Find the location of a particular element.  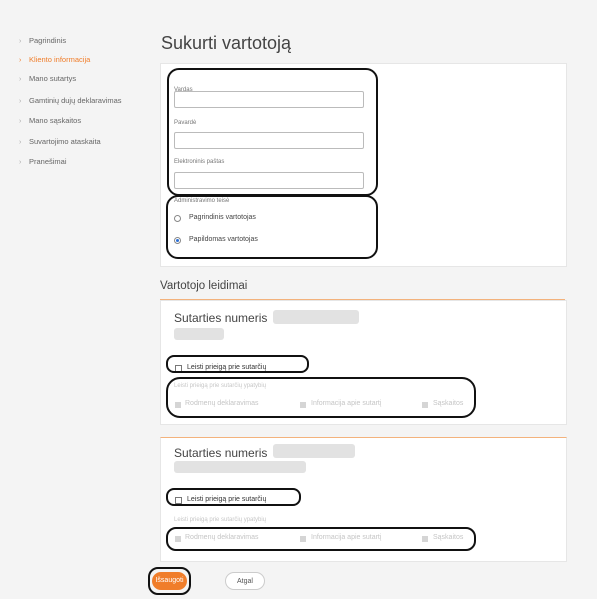

back-button: Atgal is located at coordinates (245, 581).